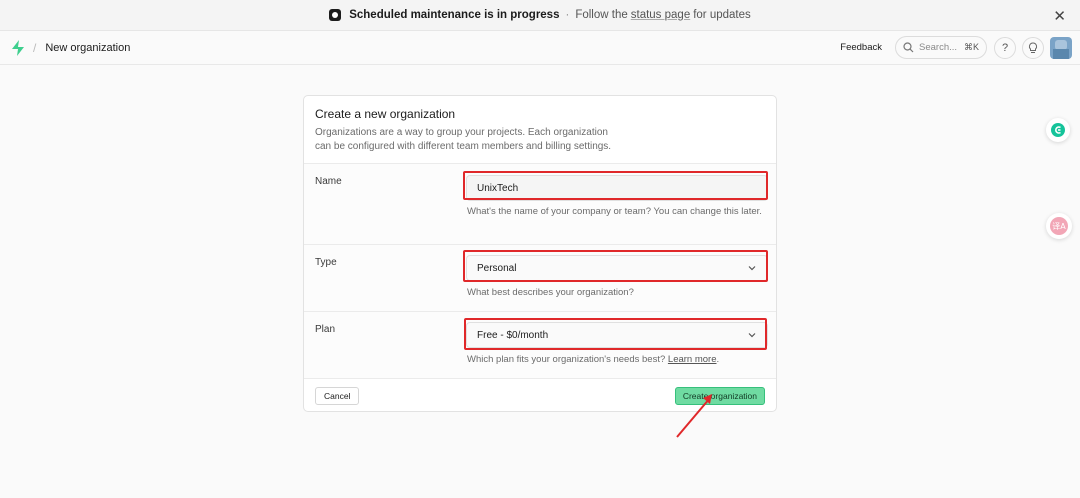  I want to click on whats-new-button, so click(1033, 47).